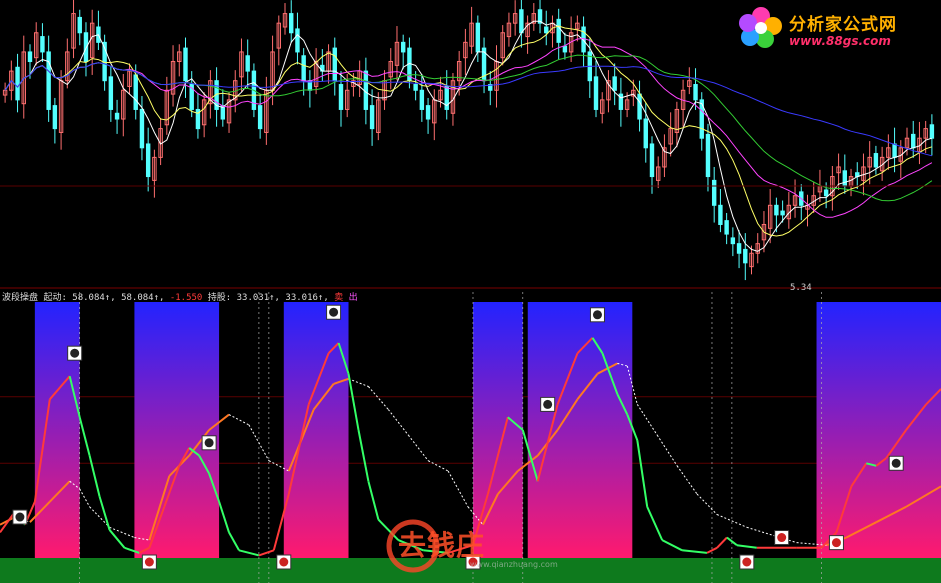 Image resolution: width=941 pixels, height=583 pixels. I want to click on watermark-text: 去钱庄, so click(442, 545).